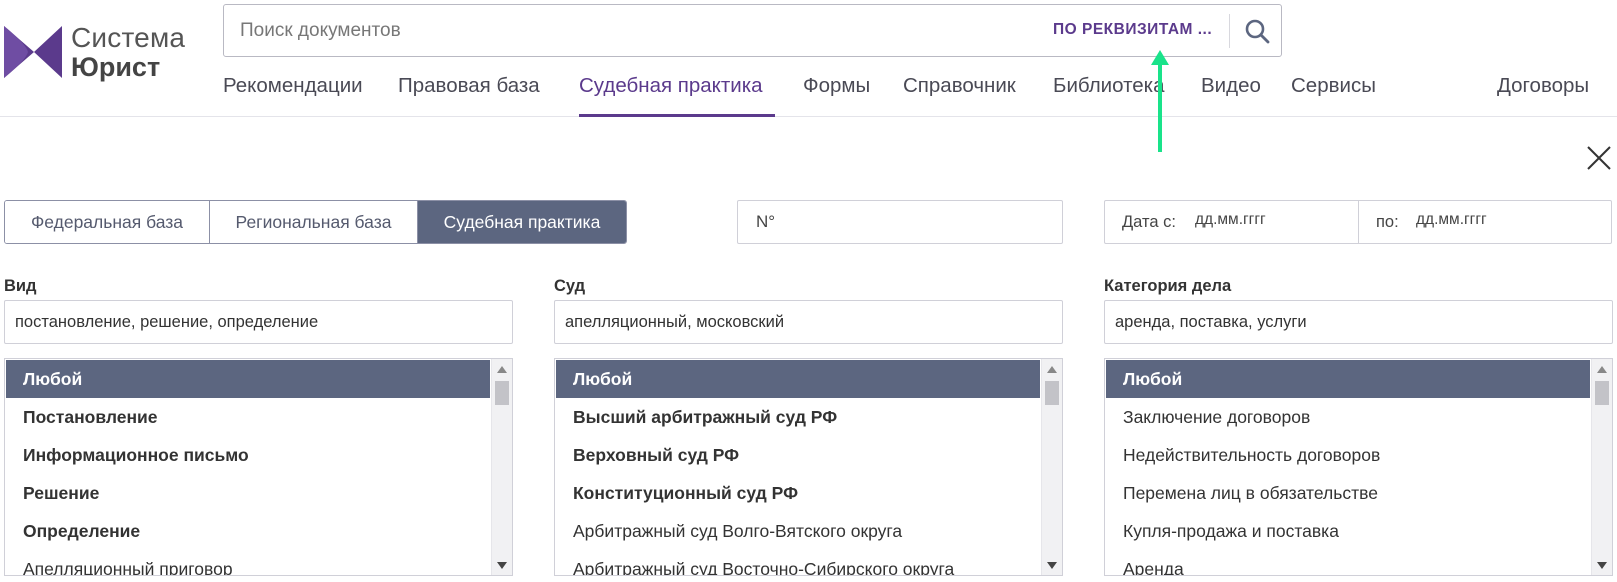 This screenshot has height=582, width=1617. I want to click on court-label: Суд, so click(570, 286).